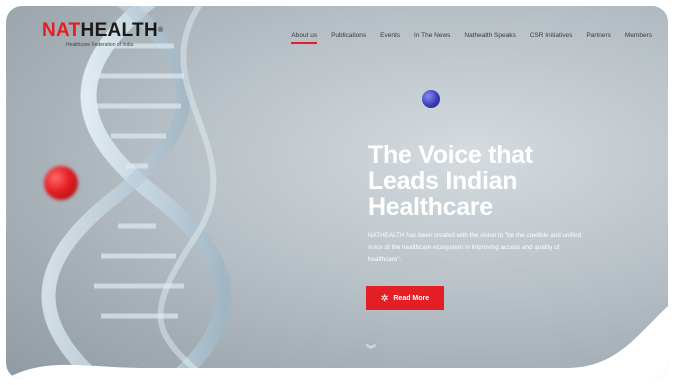 The image size is (674, 385). I want to click on logo-tagline: Healthcare Federation of India, so click(100, 45).